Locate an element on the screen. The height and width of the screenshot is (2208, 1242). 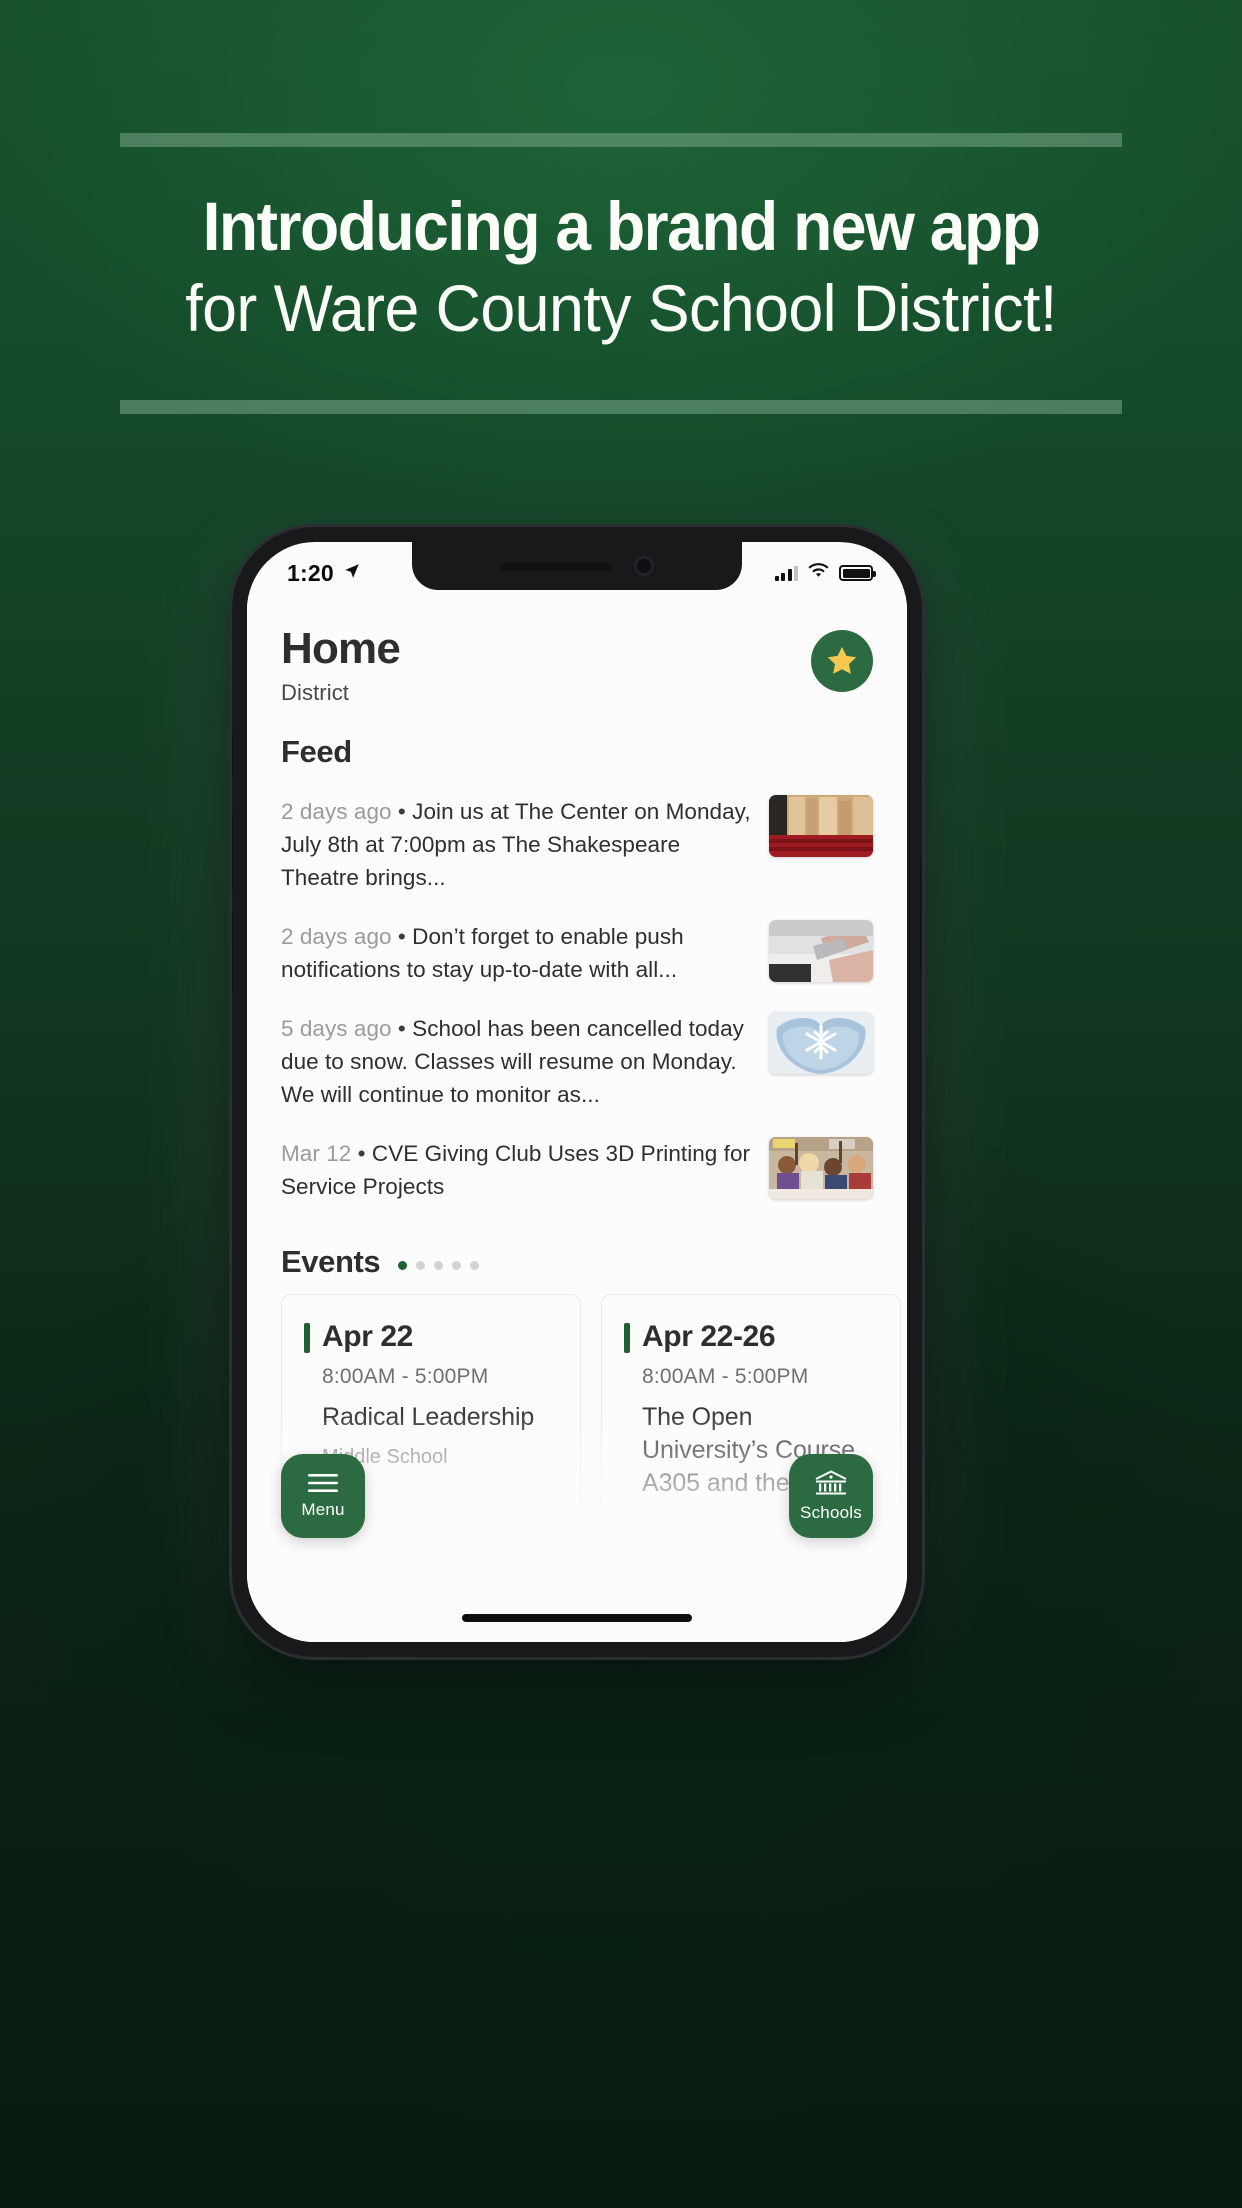
menu-button: Menu is located at coordinates (323, 1496).